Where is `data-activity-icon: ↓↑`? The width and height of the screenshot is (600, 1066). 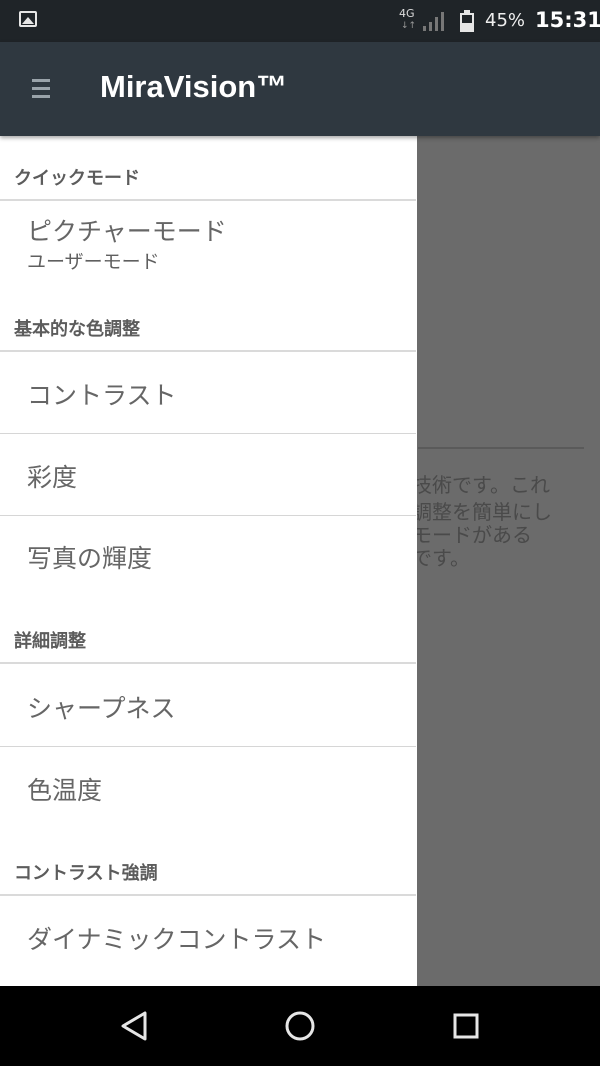
data-activity-icon: ↓↑ is located at coordinates (409, 26).